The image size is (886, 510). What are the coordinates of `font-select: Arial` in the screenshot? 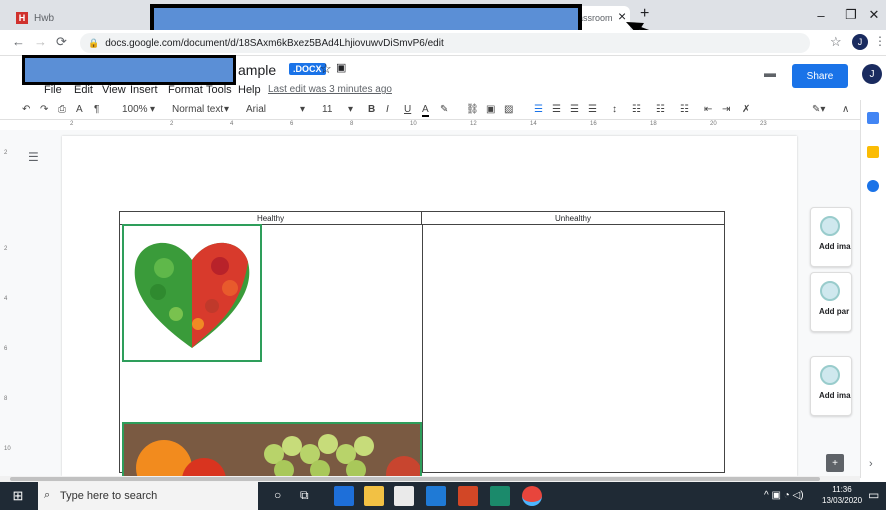 It's located at (256, 109).